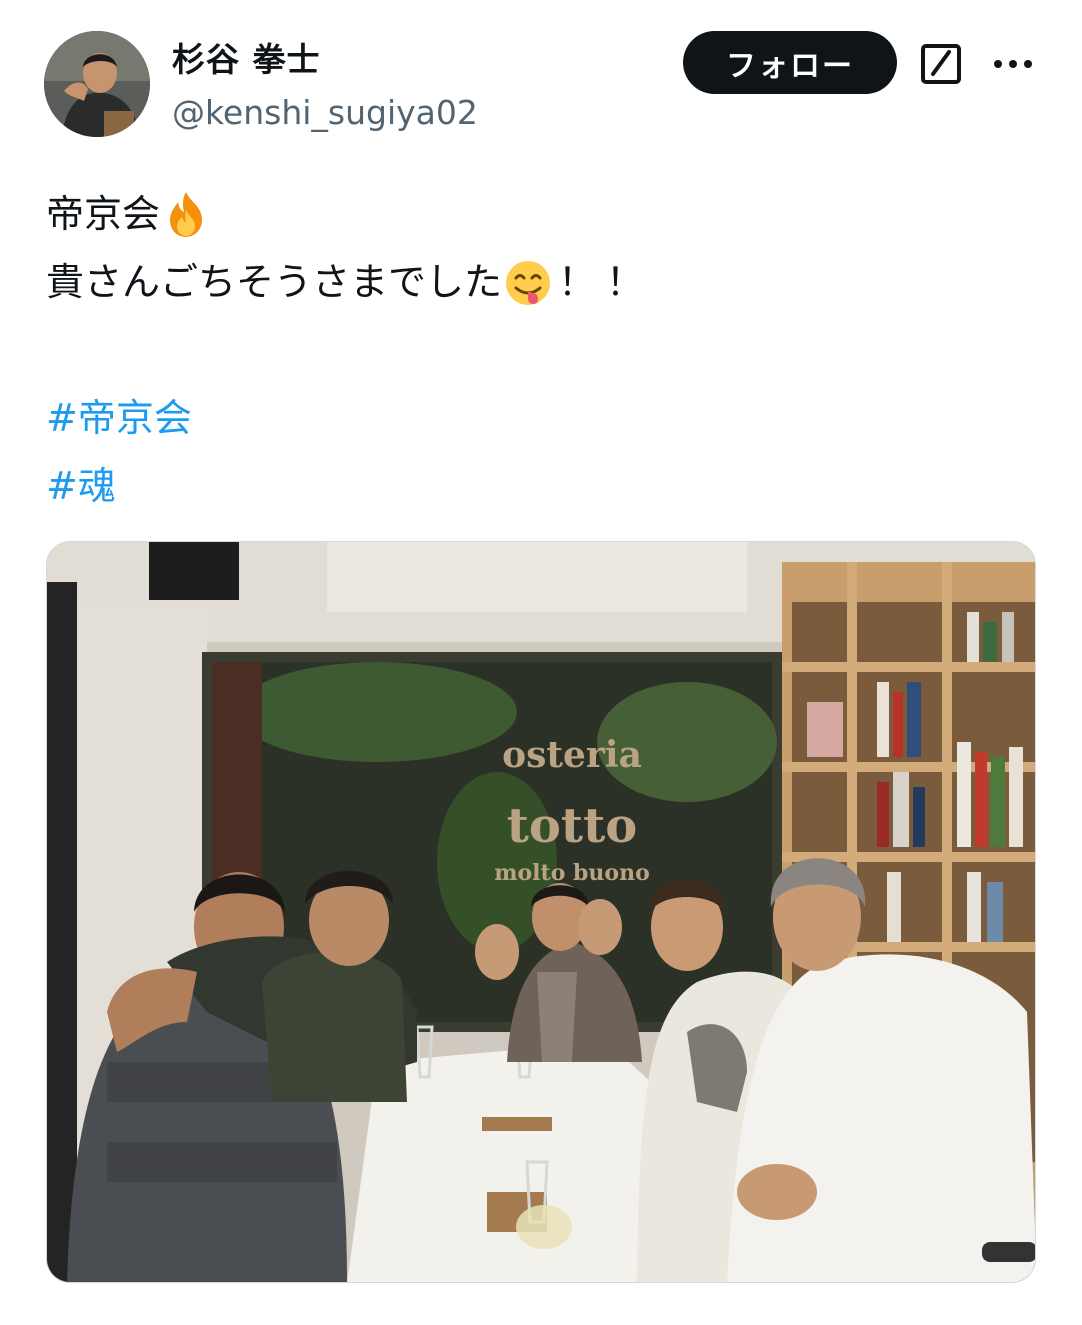 This screenshot has height=1325, width=1082. I want to click on grok-edit-icon, so click(941, 64).